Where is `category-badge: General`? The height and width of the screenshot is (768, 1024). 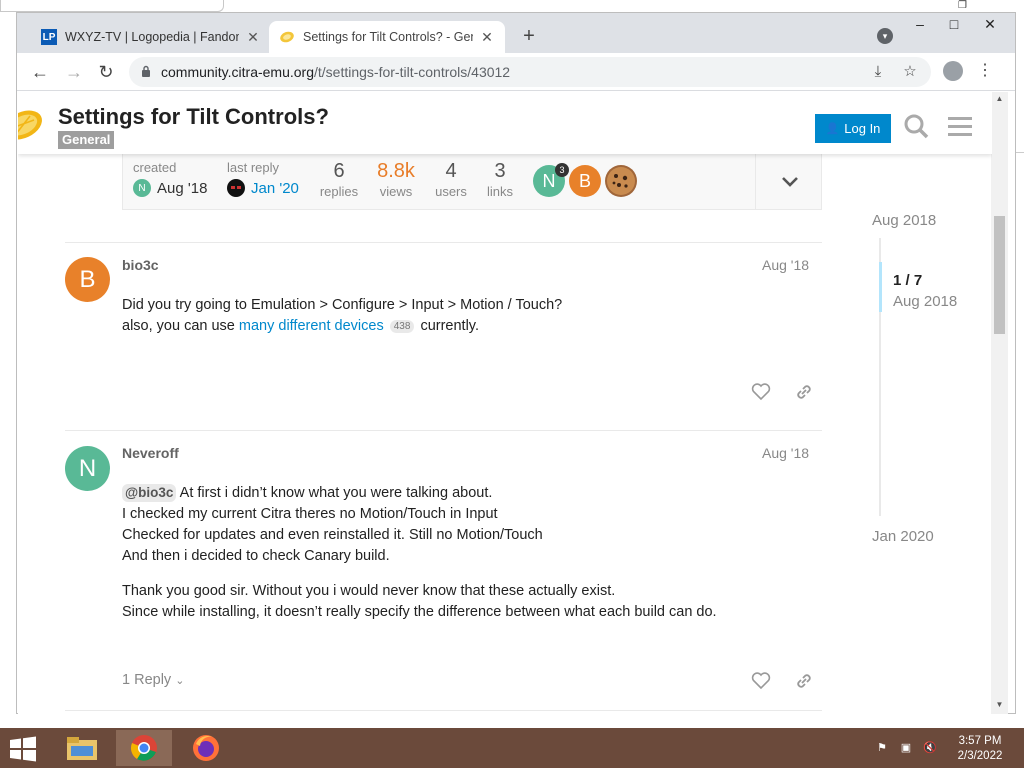 category-badge: General is located at coordinates (86, 140).